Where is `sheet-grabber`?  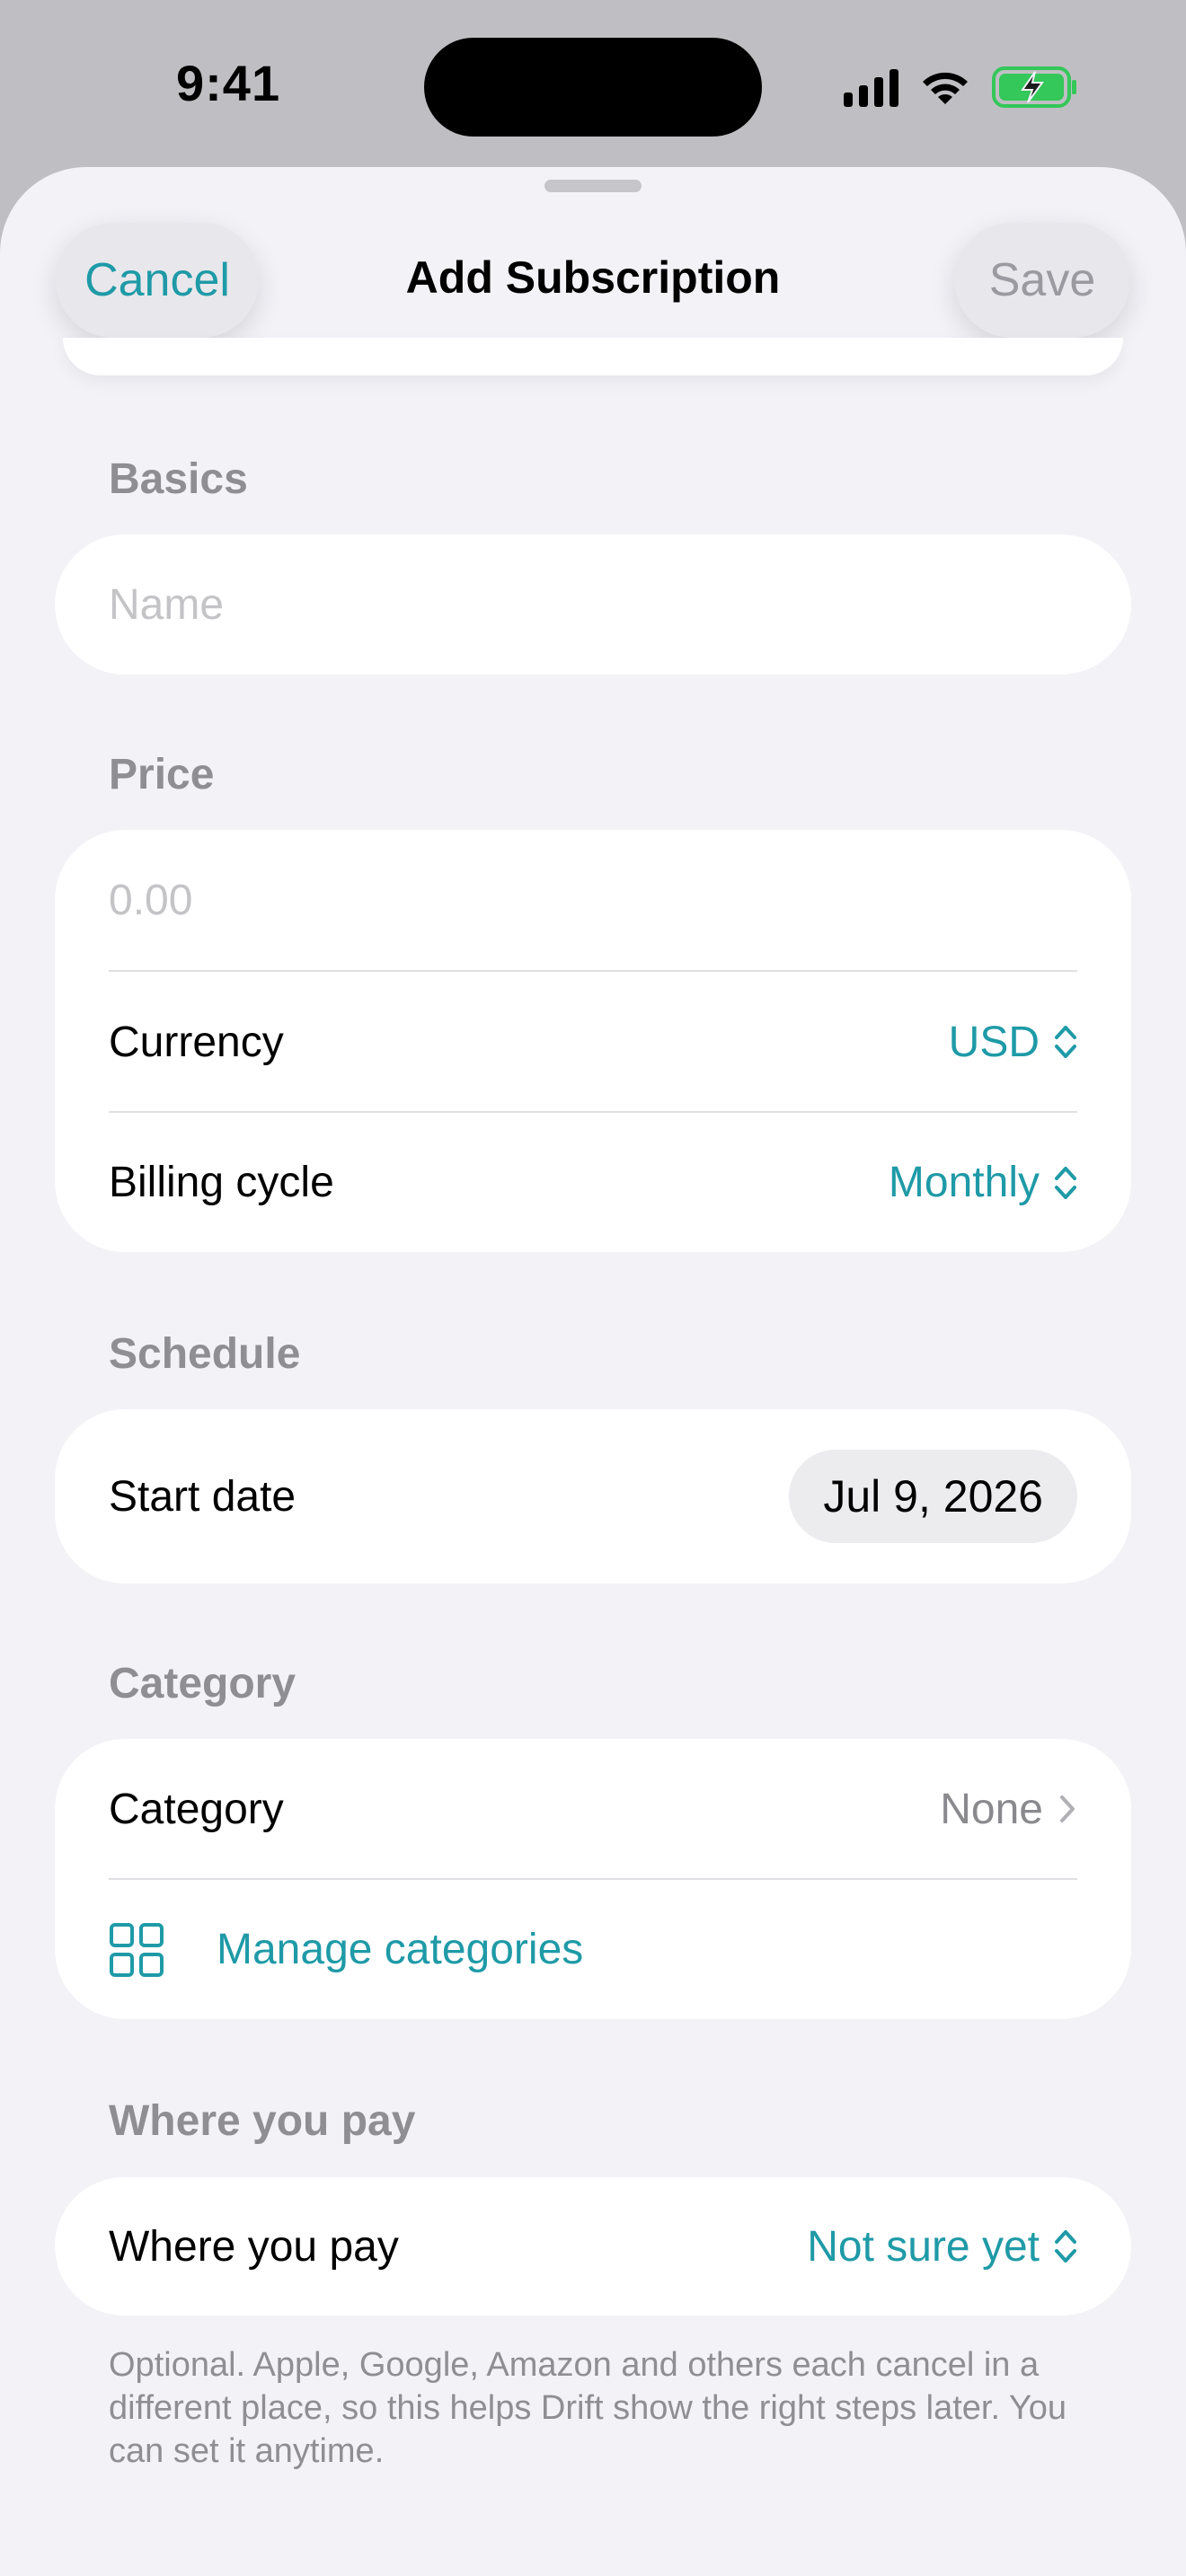
sheet-grabber is located at coordinates (593, 186).